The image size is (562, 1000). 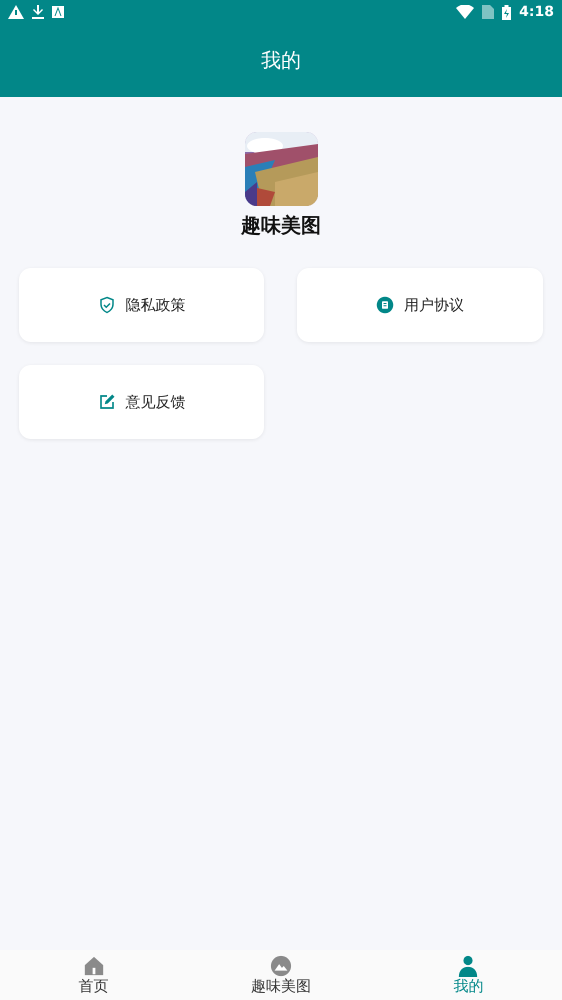 I want to click on menu-card: 用户协议, so click(x=420, y=305).